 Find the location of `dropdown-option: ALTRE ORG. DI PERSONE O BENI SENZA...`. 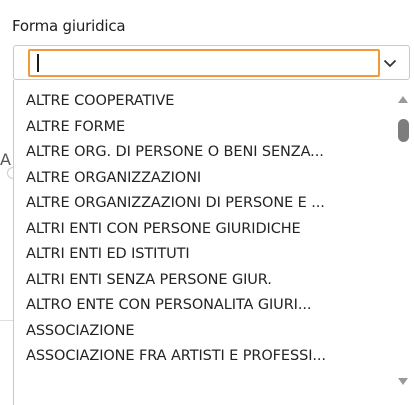

dropdown-option: ALTRE ORG. DI PERSONE O BENI SENZA... is located at coordinates (206, 153).